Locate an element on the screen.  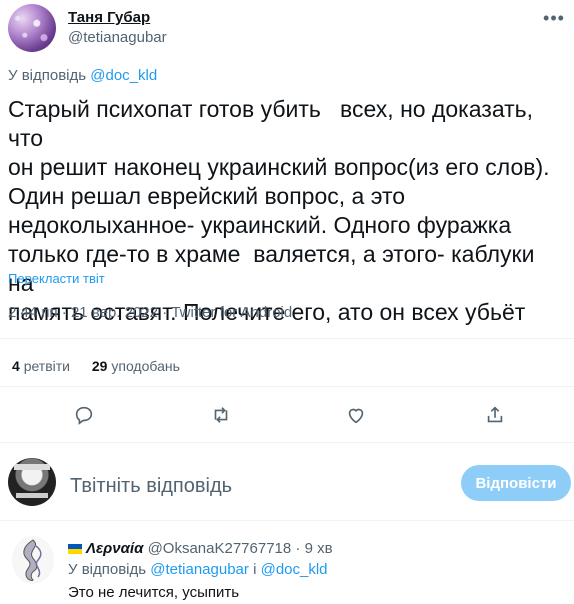
reply-author-avatar is located at coordinates (33, 560).